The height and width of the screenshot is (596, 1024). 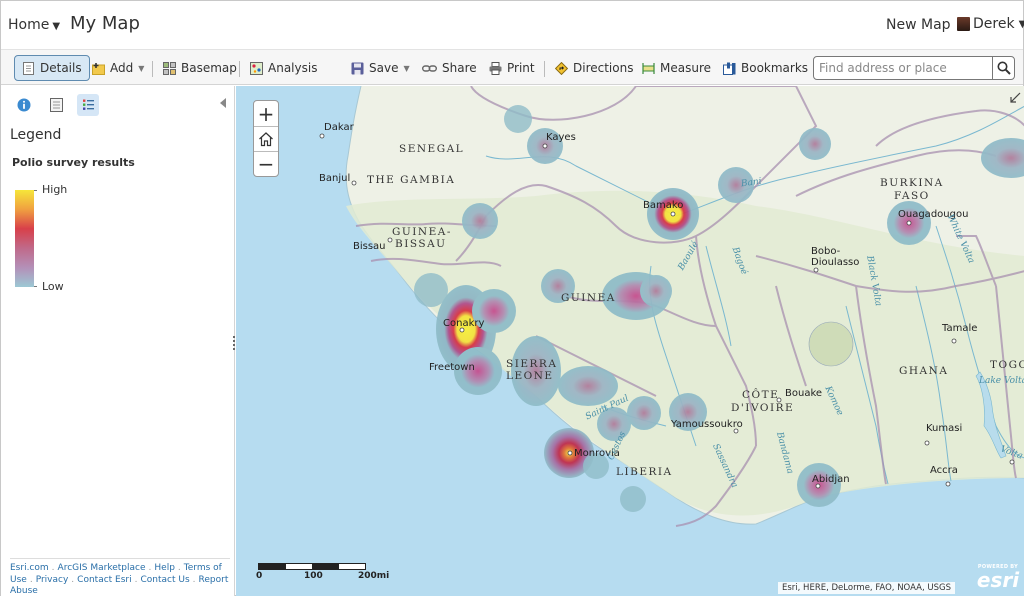 I want to click on footer-link-esri: Esri.com, so click(x=29, y=568).